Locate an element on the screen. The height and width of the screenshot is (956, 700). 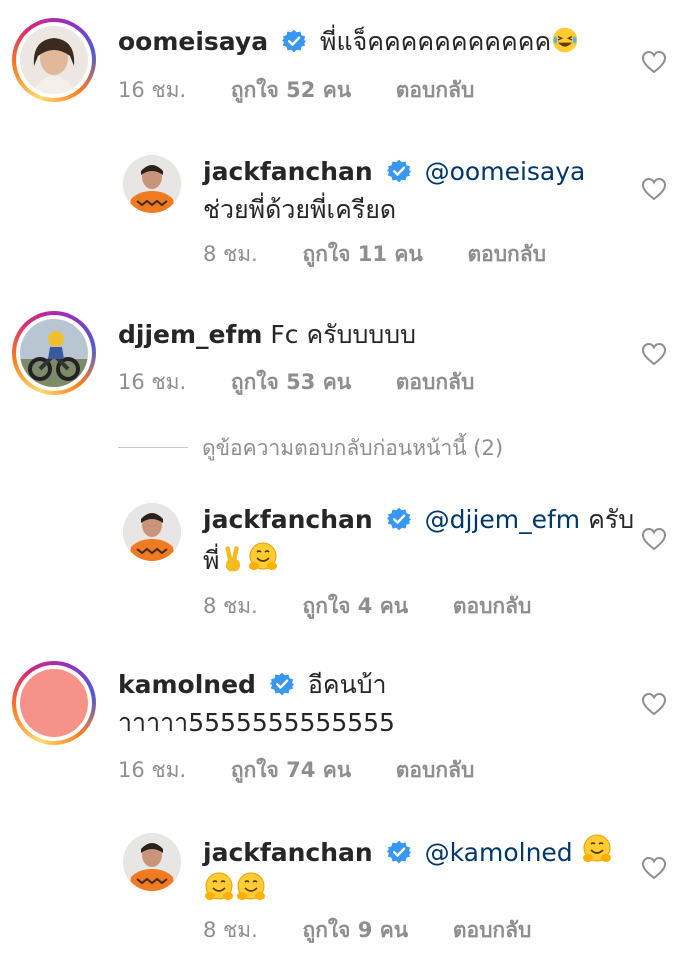
comment-meta: 16 ชม. ถูกใจ 53 คน ตอบกลับ is located at coordinates (315, 382).